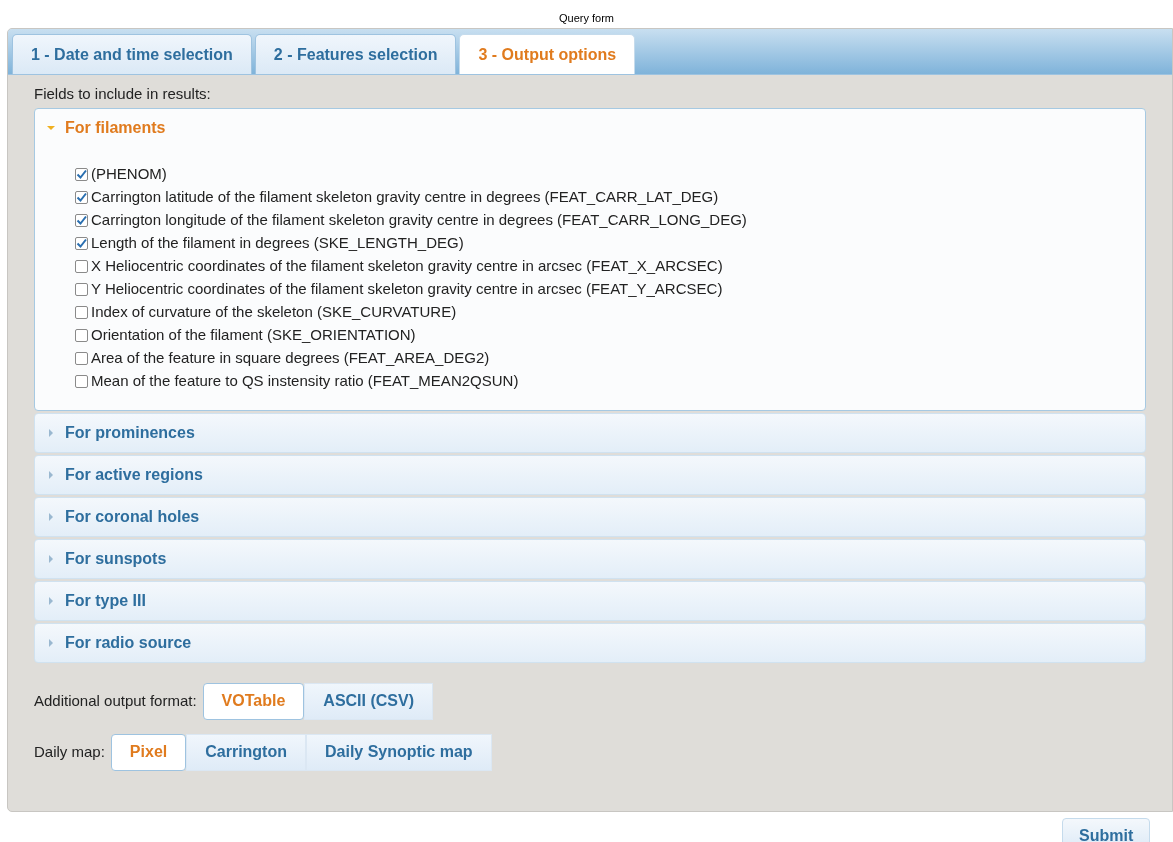 The image size is (1173, 842). What do you see at coordinates (290, 357) in the screenshot?
I see `field-label: Area of the feature in square degrees (FEAT_AREA_DEG2)` at bounding box center [290, 357].